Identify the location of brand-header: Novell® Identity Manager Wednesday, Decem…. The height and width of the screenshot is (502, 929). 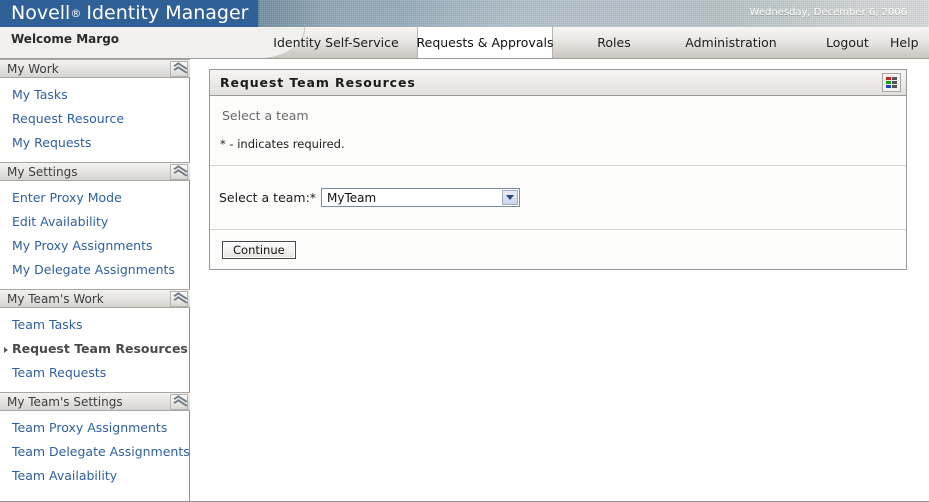
(464, 13).